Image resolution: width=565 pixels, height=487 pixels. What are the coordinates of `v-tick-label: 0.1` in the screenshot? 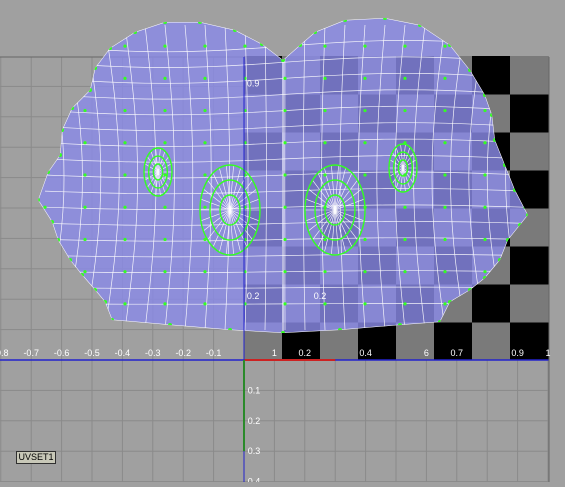 It's located at (254, 390).